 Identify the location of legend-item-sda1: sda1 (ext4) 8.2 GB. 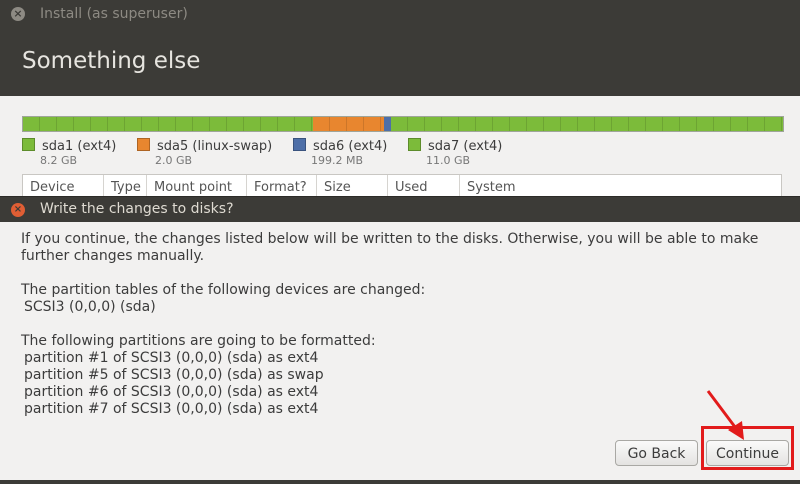
(69, 152).